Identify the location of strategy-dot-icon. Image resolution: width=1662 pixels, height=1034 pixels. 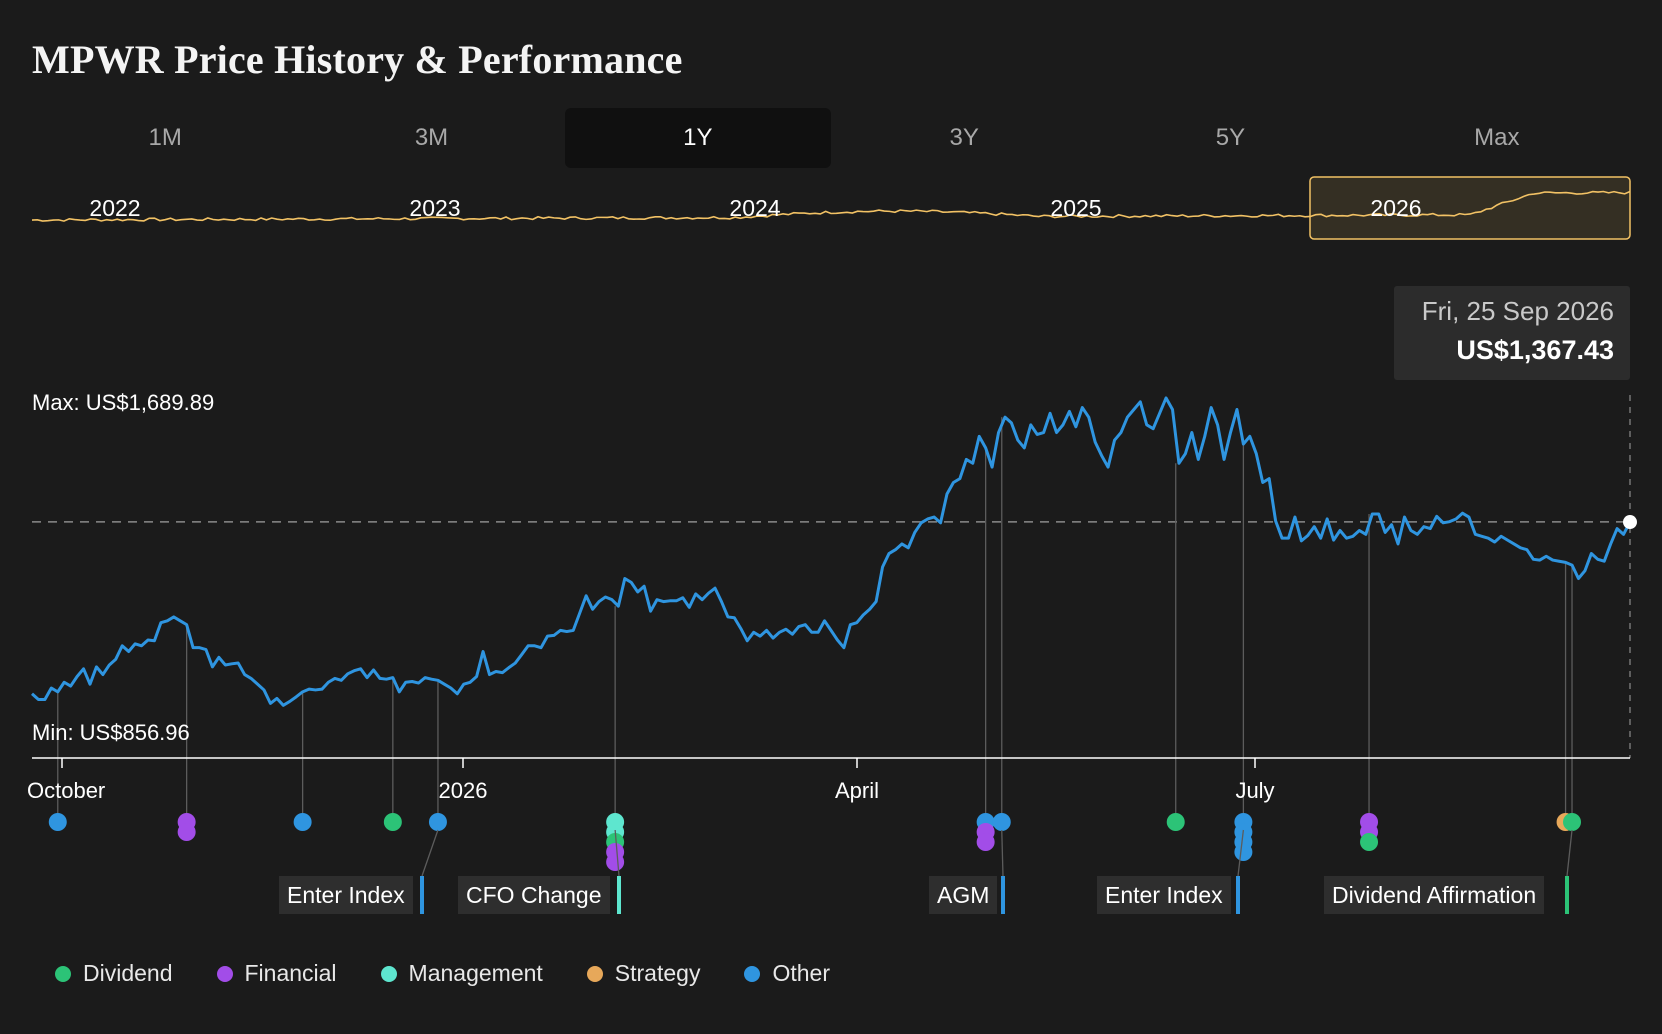
(594, 973).